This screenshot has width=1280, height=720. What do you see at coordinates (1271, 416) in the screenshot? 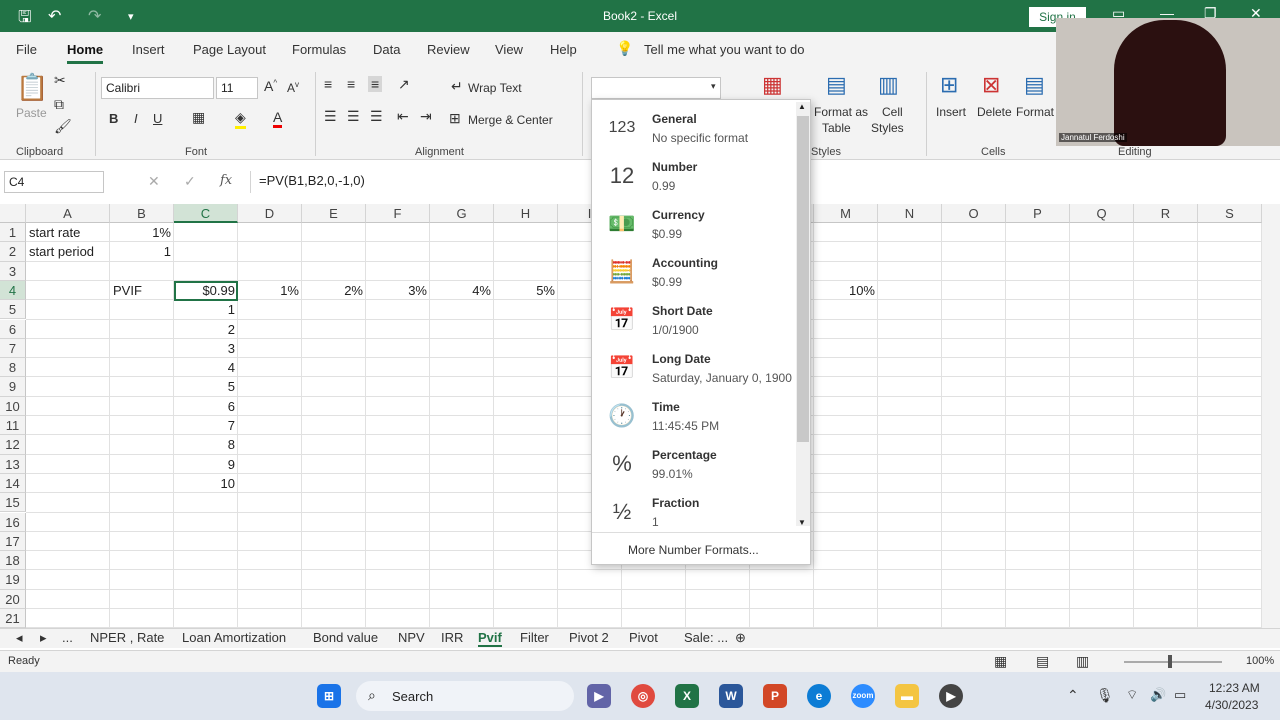
I see `vertical-scrollbar` at bounding box center [1271, 416].